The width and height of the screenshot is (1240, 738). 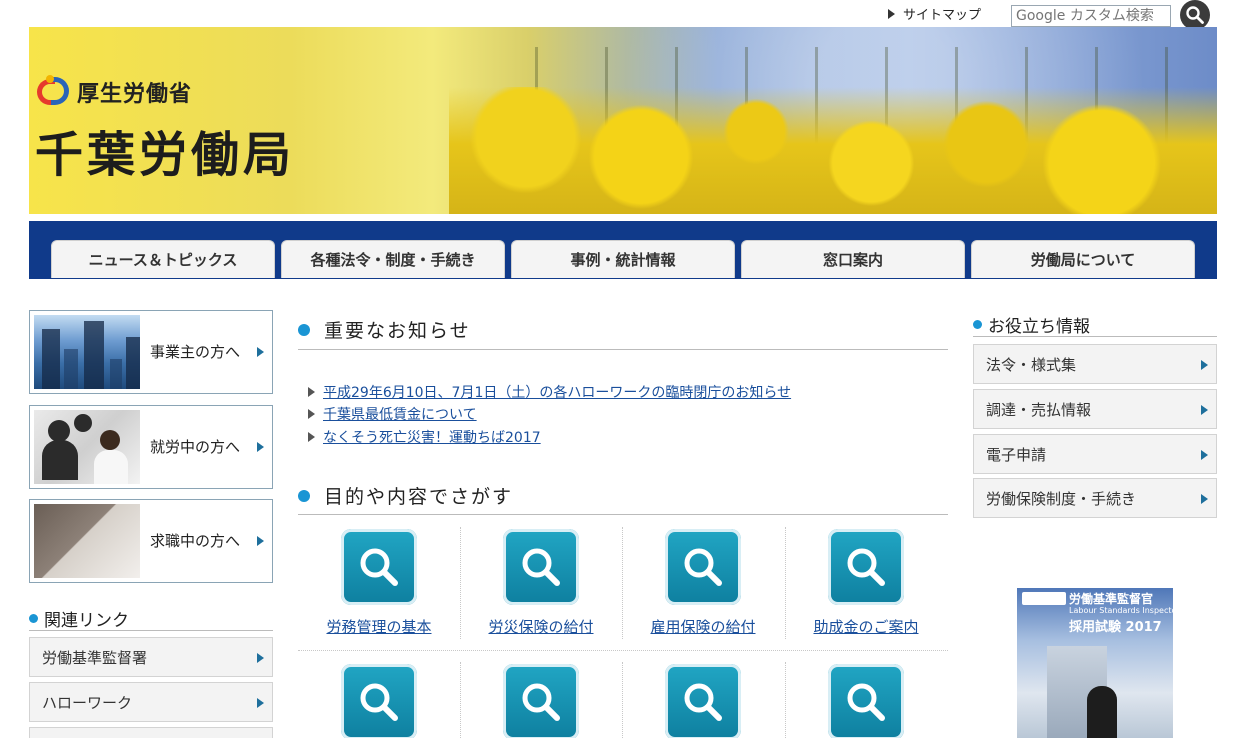 What do you see at coordinates (87, 702) in the screenshot?
I see `link-label: ハローワーク` at bounding box center [87, 702].